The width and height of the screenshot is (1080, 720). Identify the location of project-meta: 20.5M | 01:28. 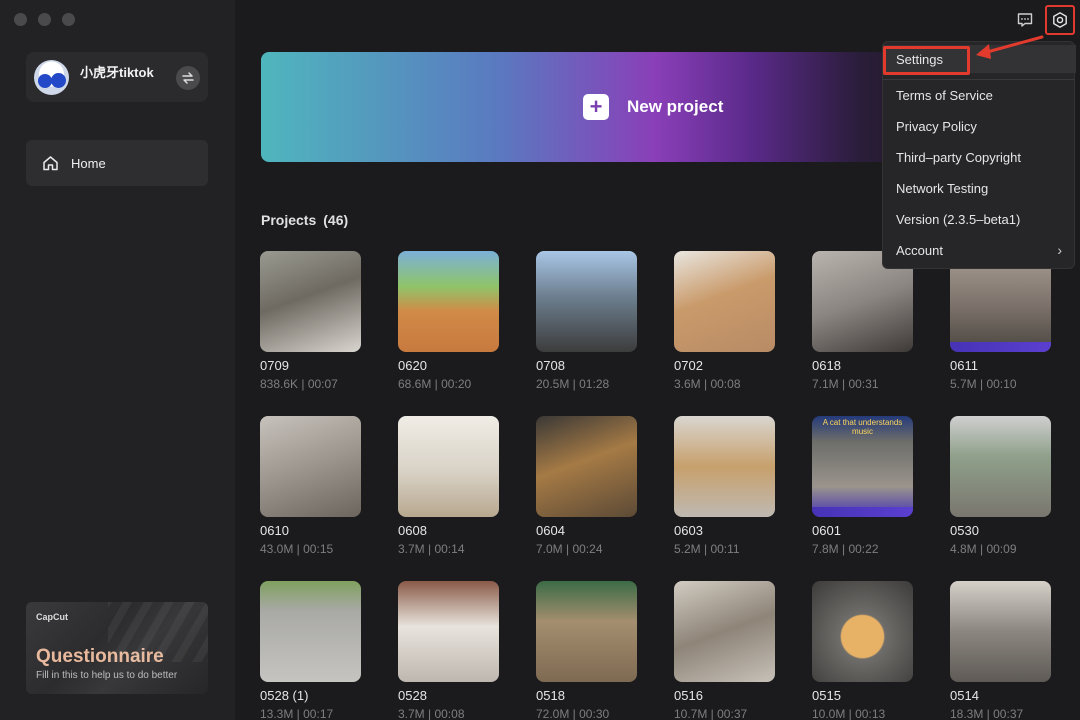
(573, 384).